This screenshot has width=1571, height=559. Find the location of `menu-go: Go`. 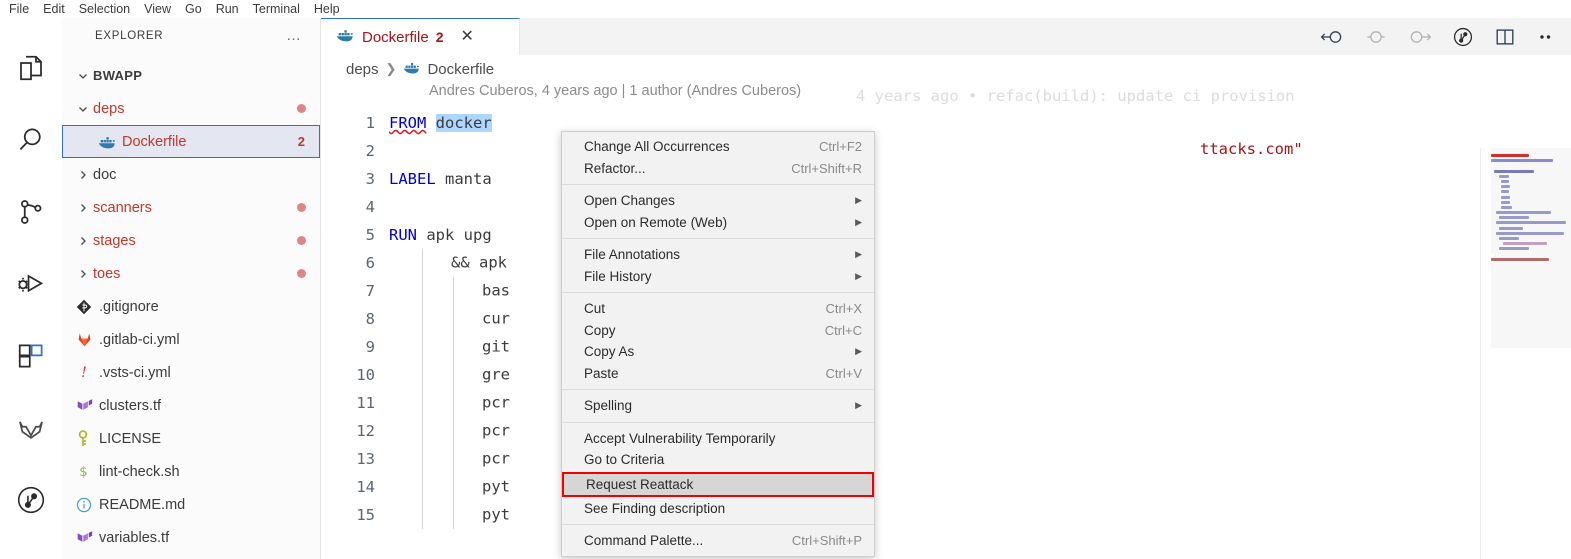

menu-go: Go is located at coordinates (193, 9).